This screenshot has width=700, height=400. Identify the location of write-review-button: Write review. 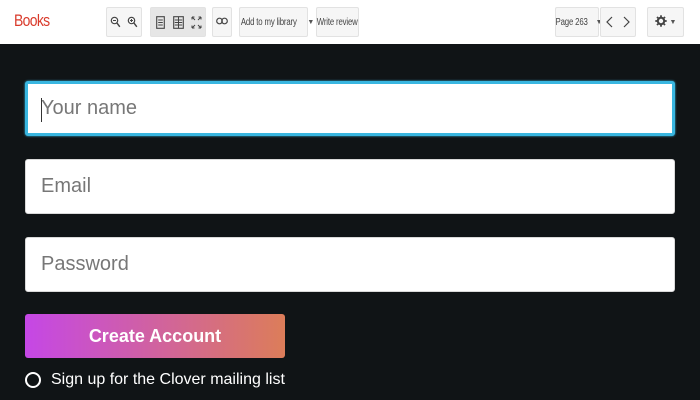
(337, 22).